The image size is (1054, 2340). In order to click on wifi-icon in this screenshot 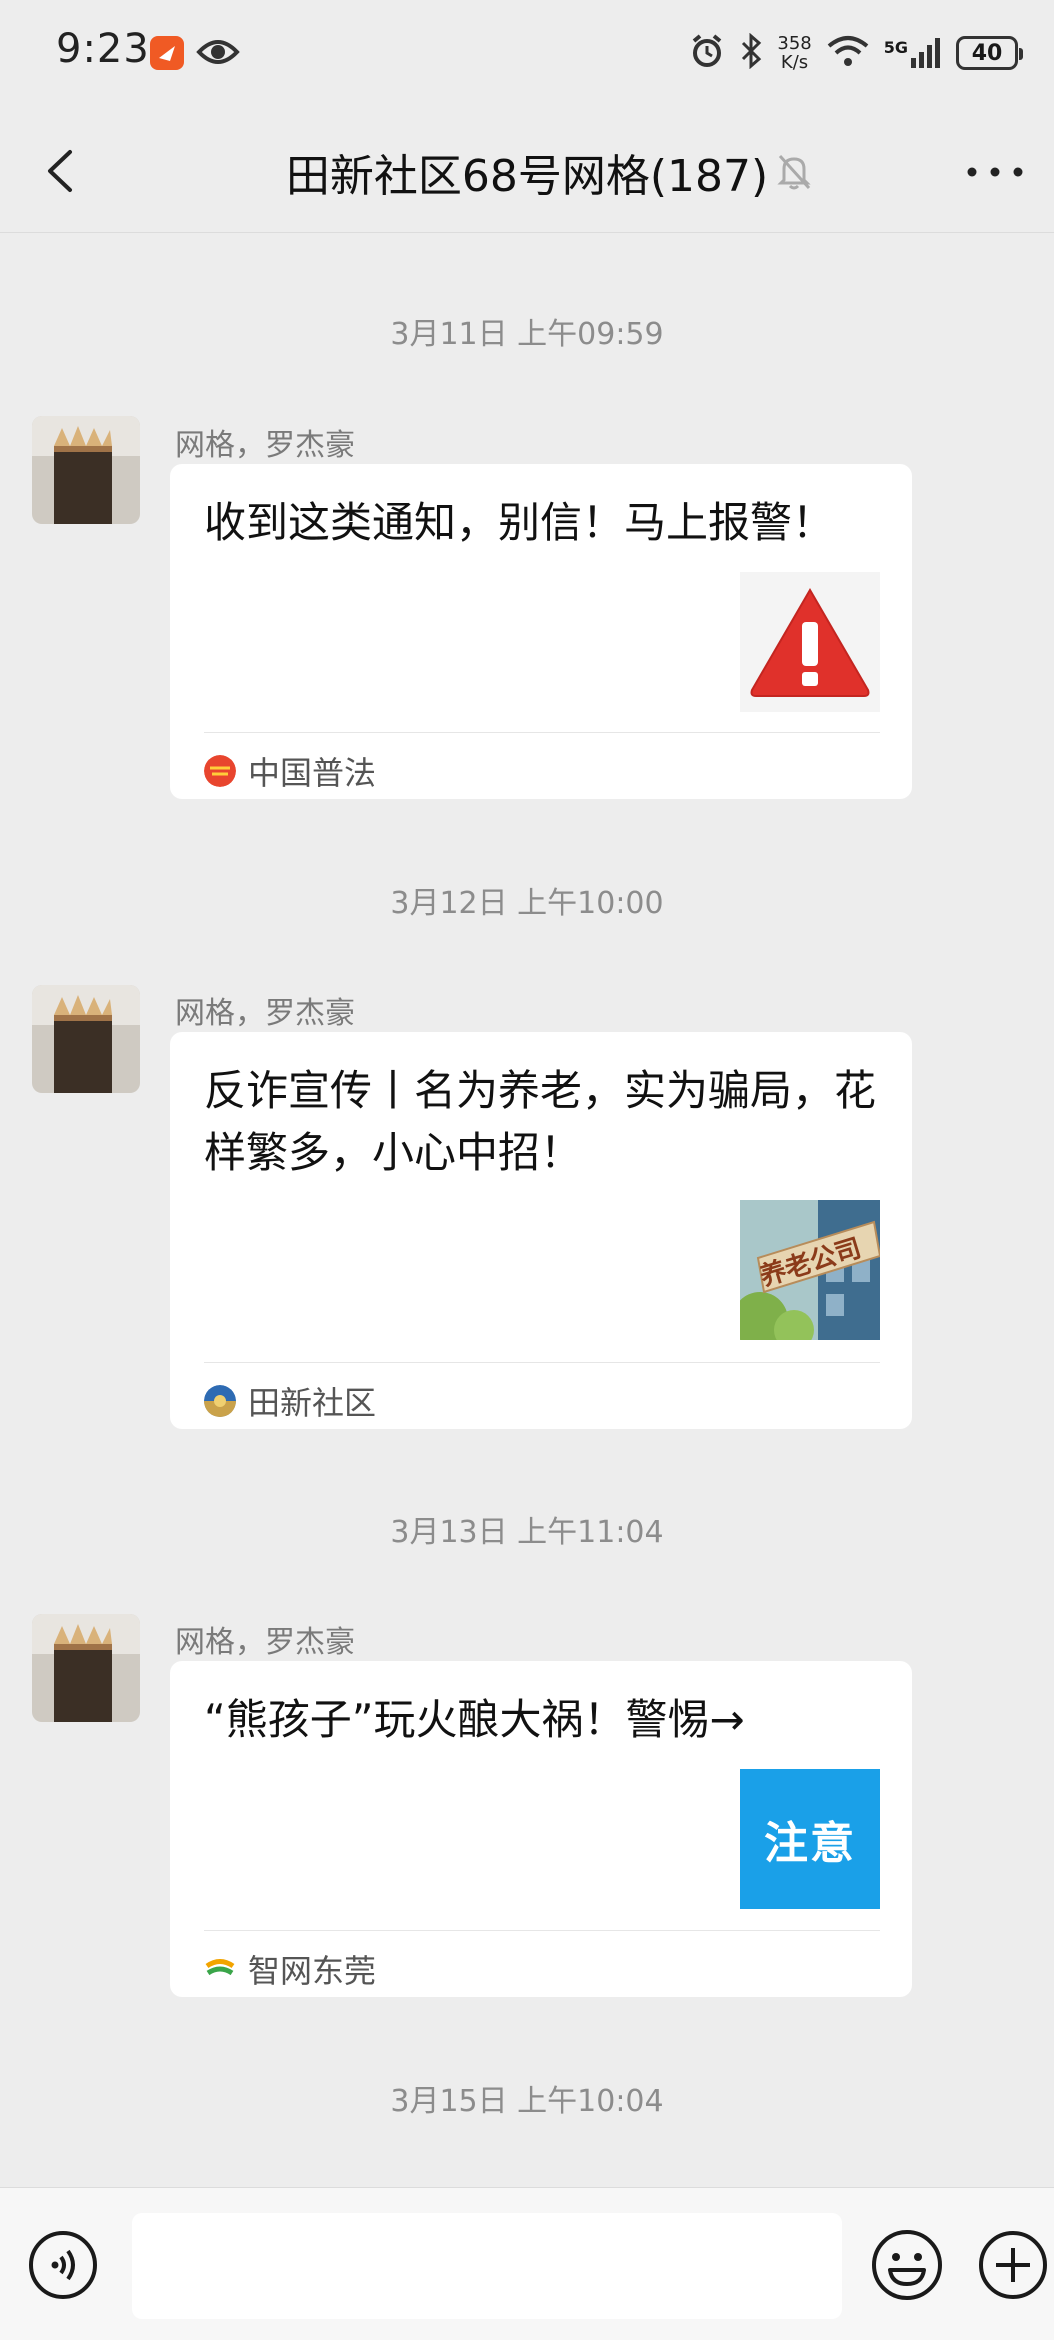, I will do `click(848, 53)`.